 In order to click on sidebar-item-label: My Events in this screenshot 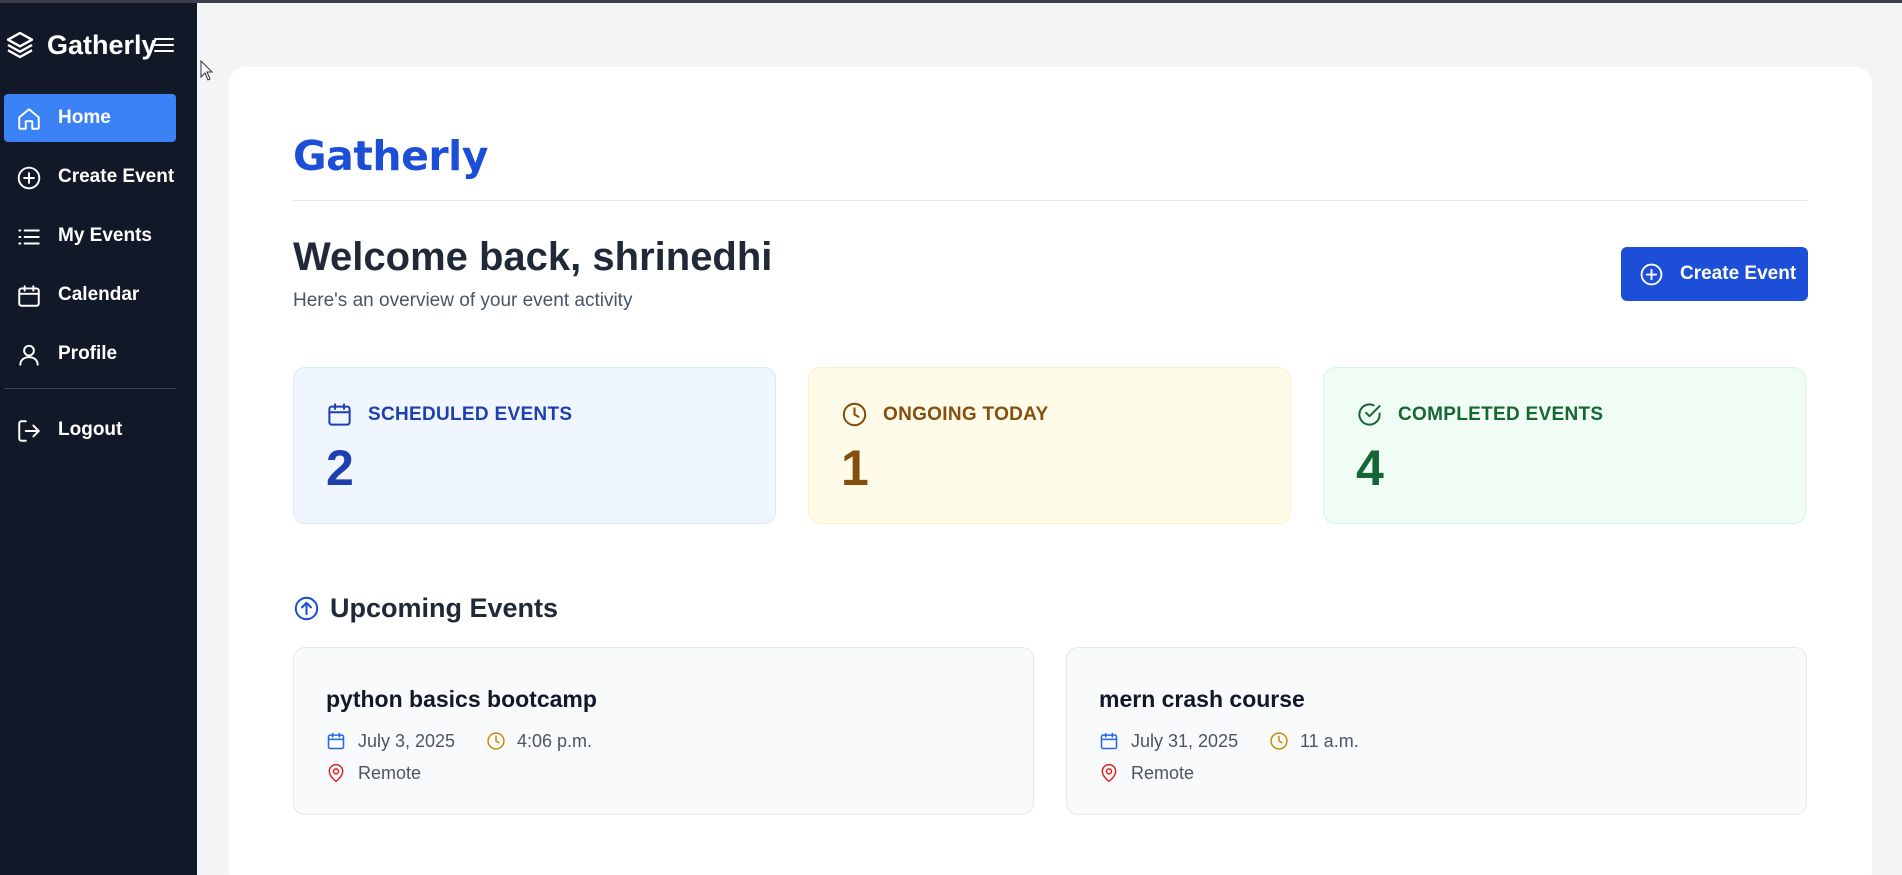, I will do `click(105, 235)`.